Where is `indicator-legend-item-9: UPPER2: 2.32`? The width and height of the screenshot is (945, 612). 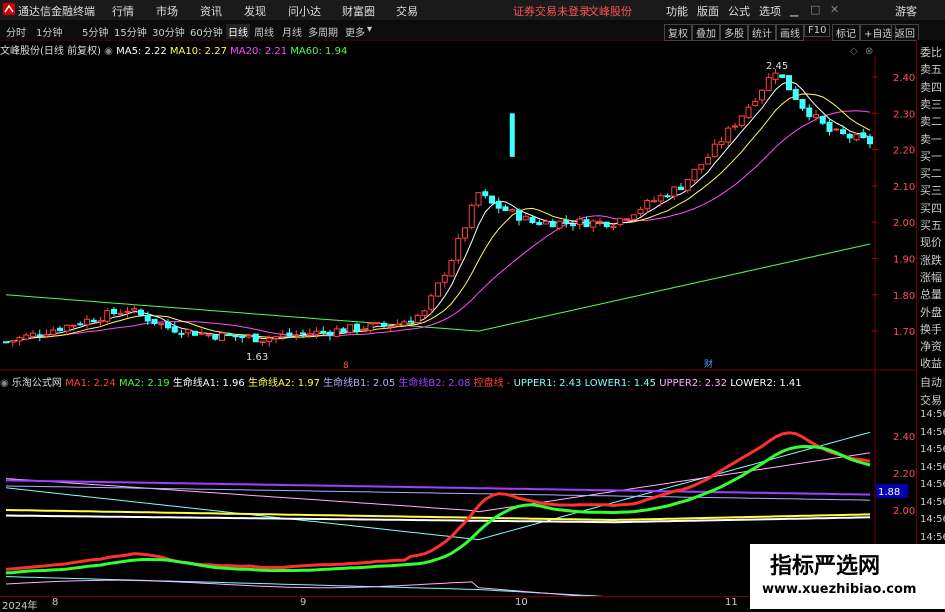
indicator-legend-item-9: UPPER2: 2.32 is located at coordinates (695, 383).